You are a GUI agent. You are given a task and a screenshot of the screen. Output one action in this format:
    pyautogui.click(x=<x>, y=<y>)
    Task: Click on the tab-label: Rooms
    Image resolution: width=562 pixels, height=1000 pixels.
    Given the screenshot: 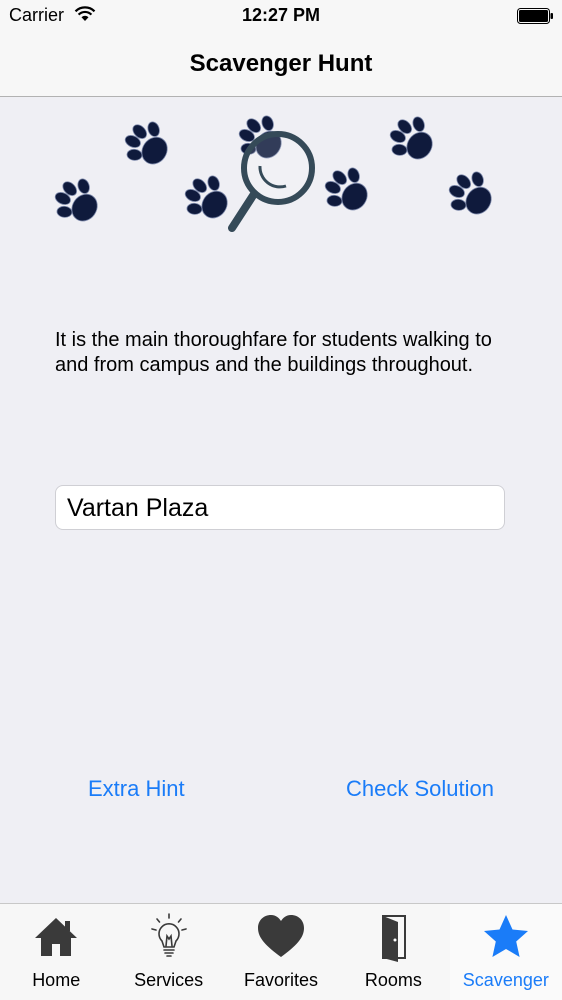 What is the action you would take?
    pyautogui.click(x=393, y=980)
    